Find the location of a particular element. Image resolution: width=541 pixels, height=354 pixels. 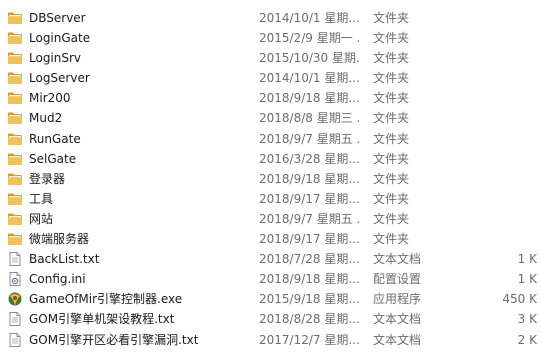

folder-row: LoginSrv 2015/10/30 星期... 文件夹 is located at coordinates (270, 58).